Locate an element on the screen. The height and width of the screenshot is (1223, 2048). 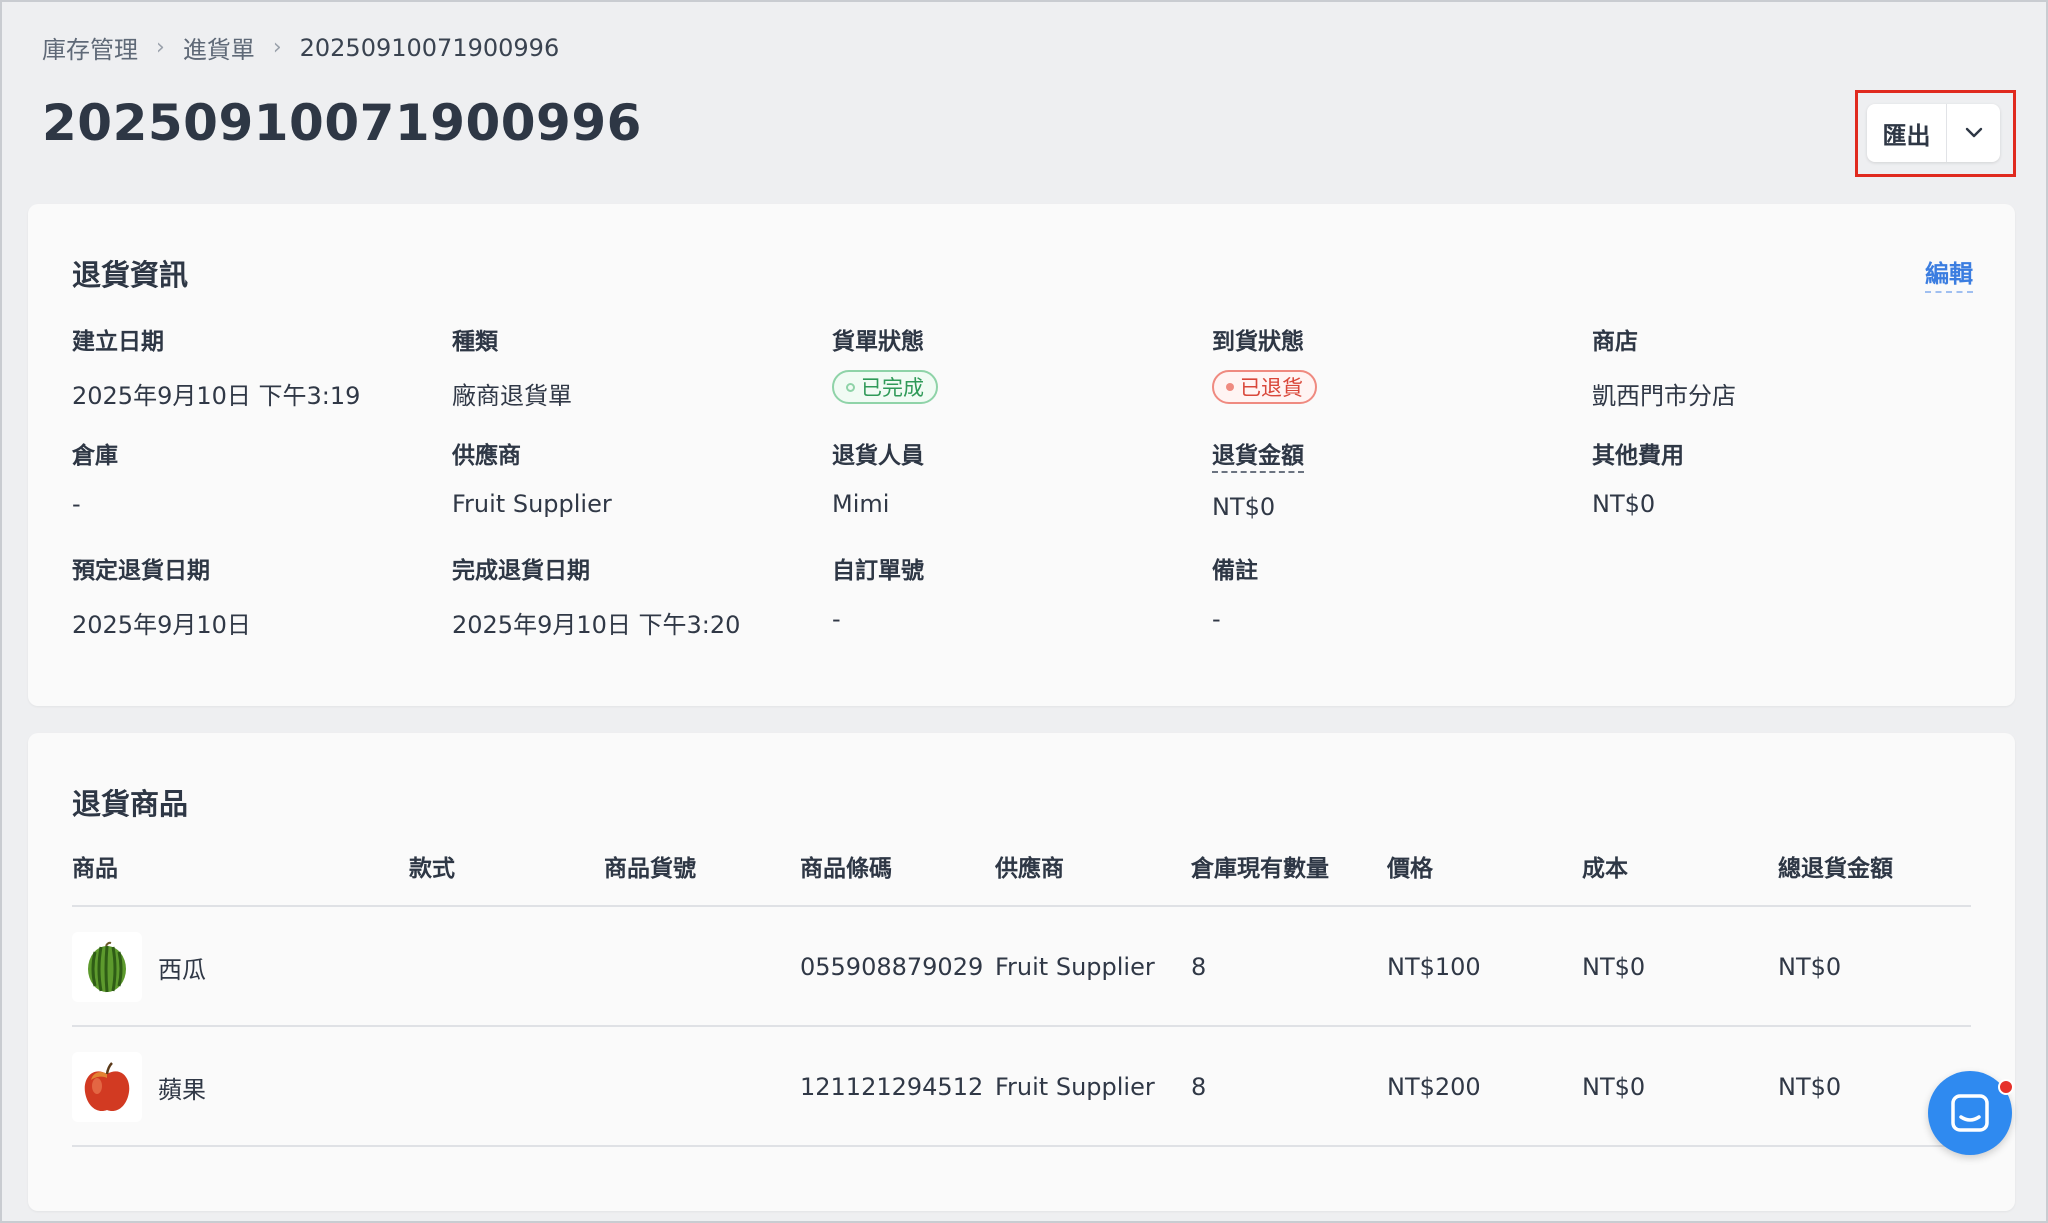
status-badge-label: 已退貨 is located at coordinates (1271, 388).